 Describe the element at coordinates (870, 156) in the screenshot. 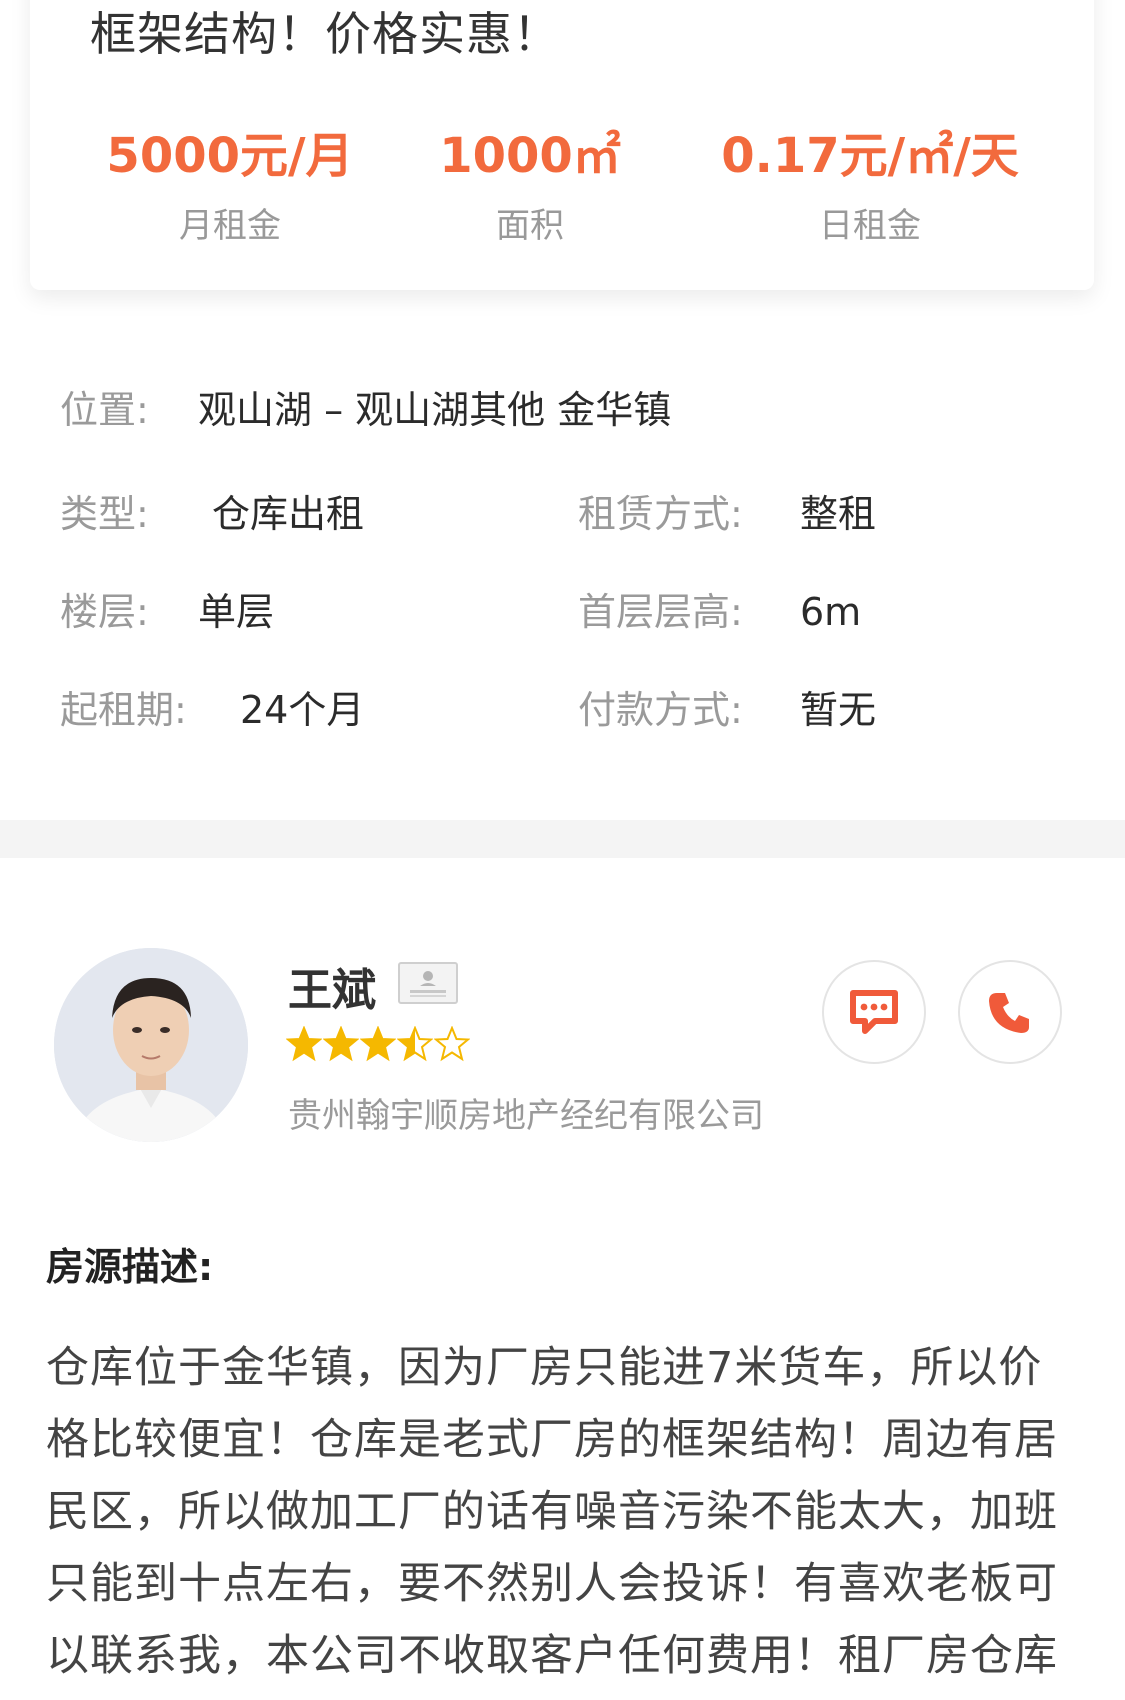

I see `daily-rent-value: 0.17元/㎡/天` at that location.